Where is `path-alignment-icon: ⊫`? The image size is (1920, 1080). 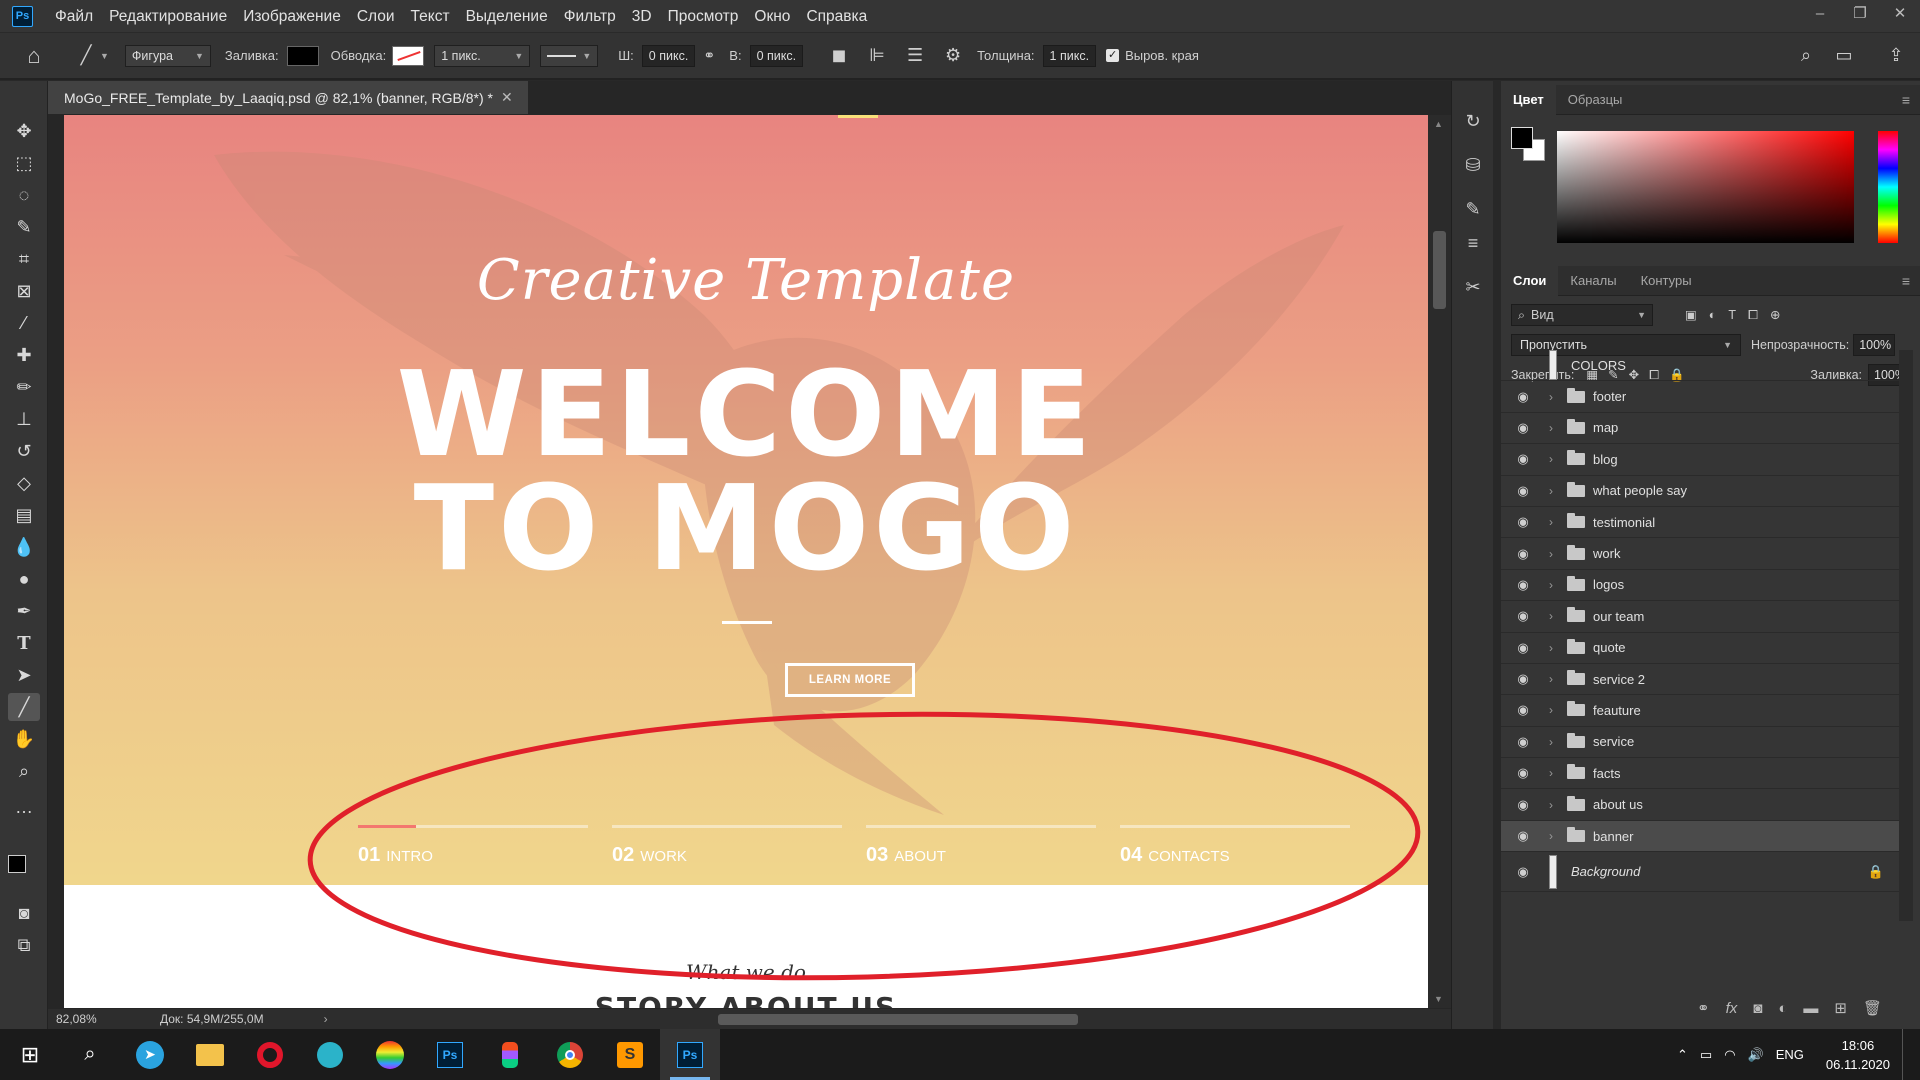
path-alignment-icon: ⊫ is located at coordinates (877, 55).